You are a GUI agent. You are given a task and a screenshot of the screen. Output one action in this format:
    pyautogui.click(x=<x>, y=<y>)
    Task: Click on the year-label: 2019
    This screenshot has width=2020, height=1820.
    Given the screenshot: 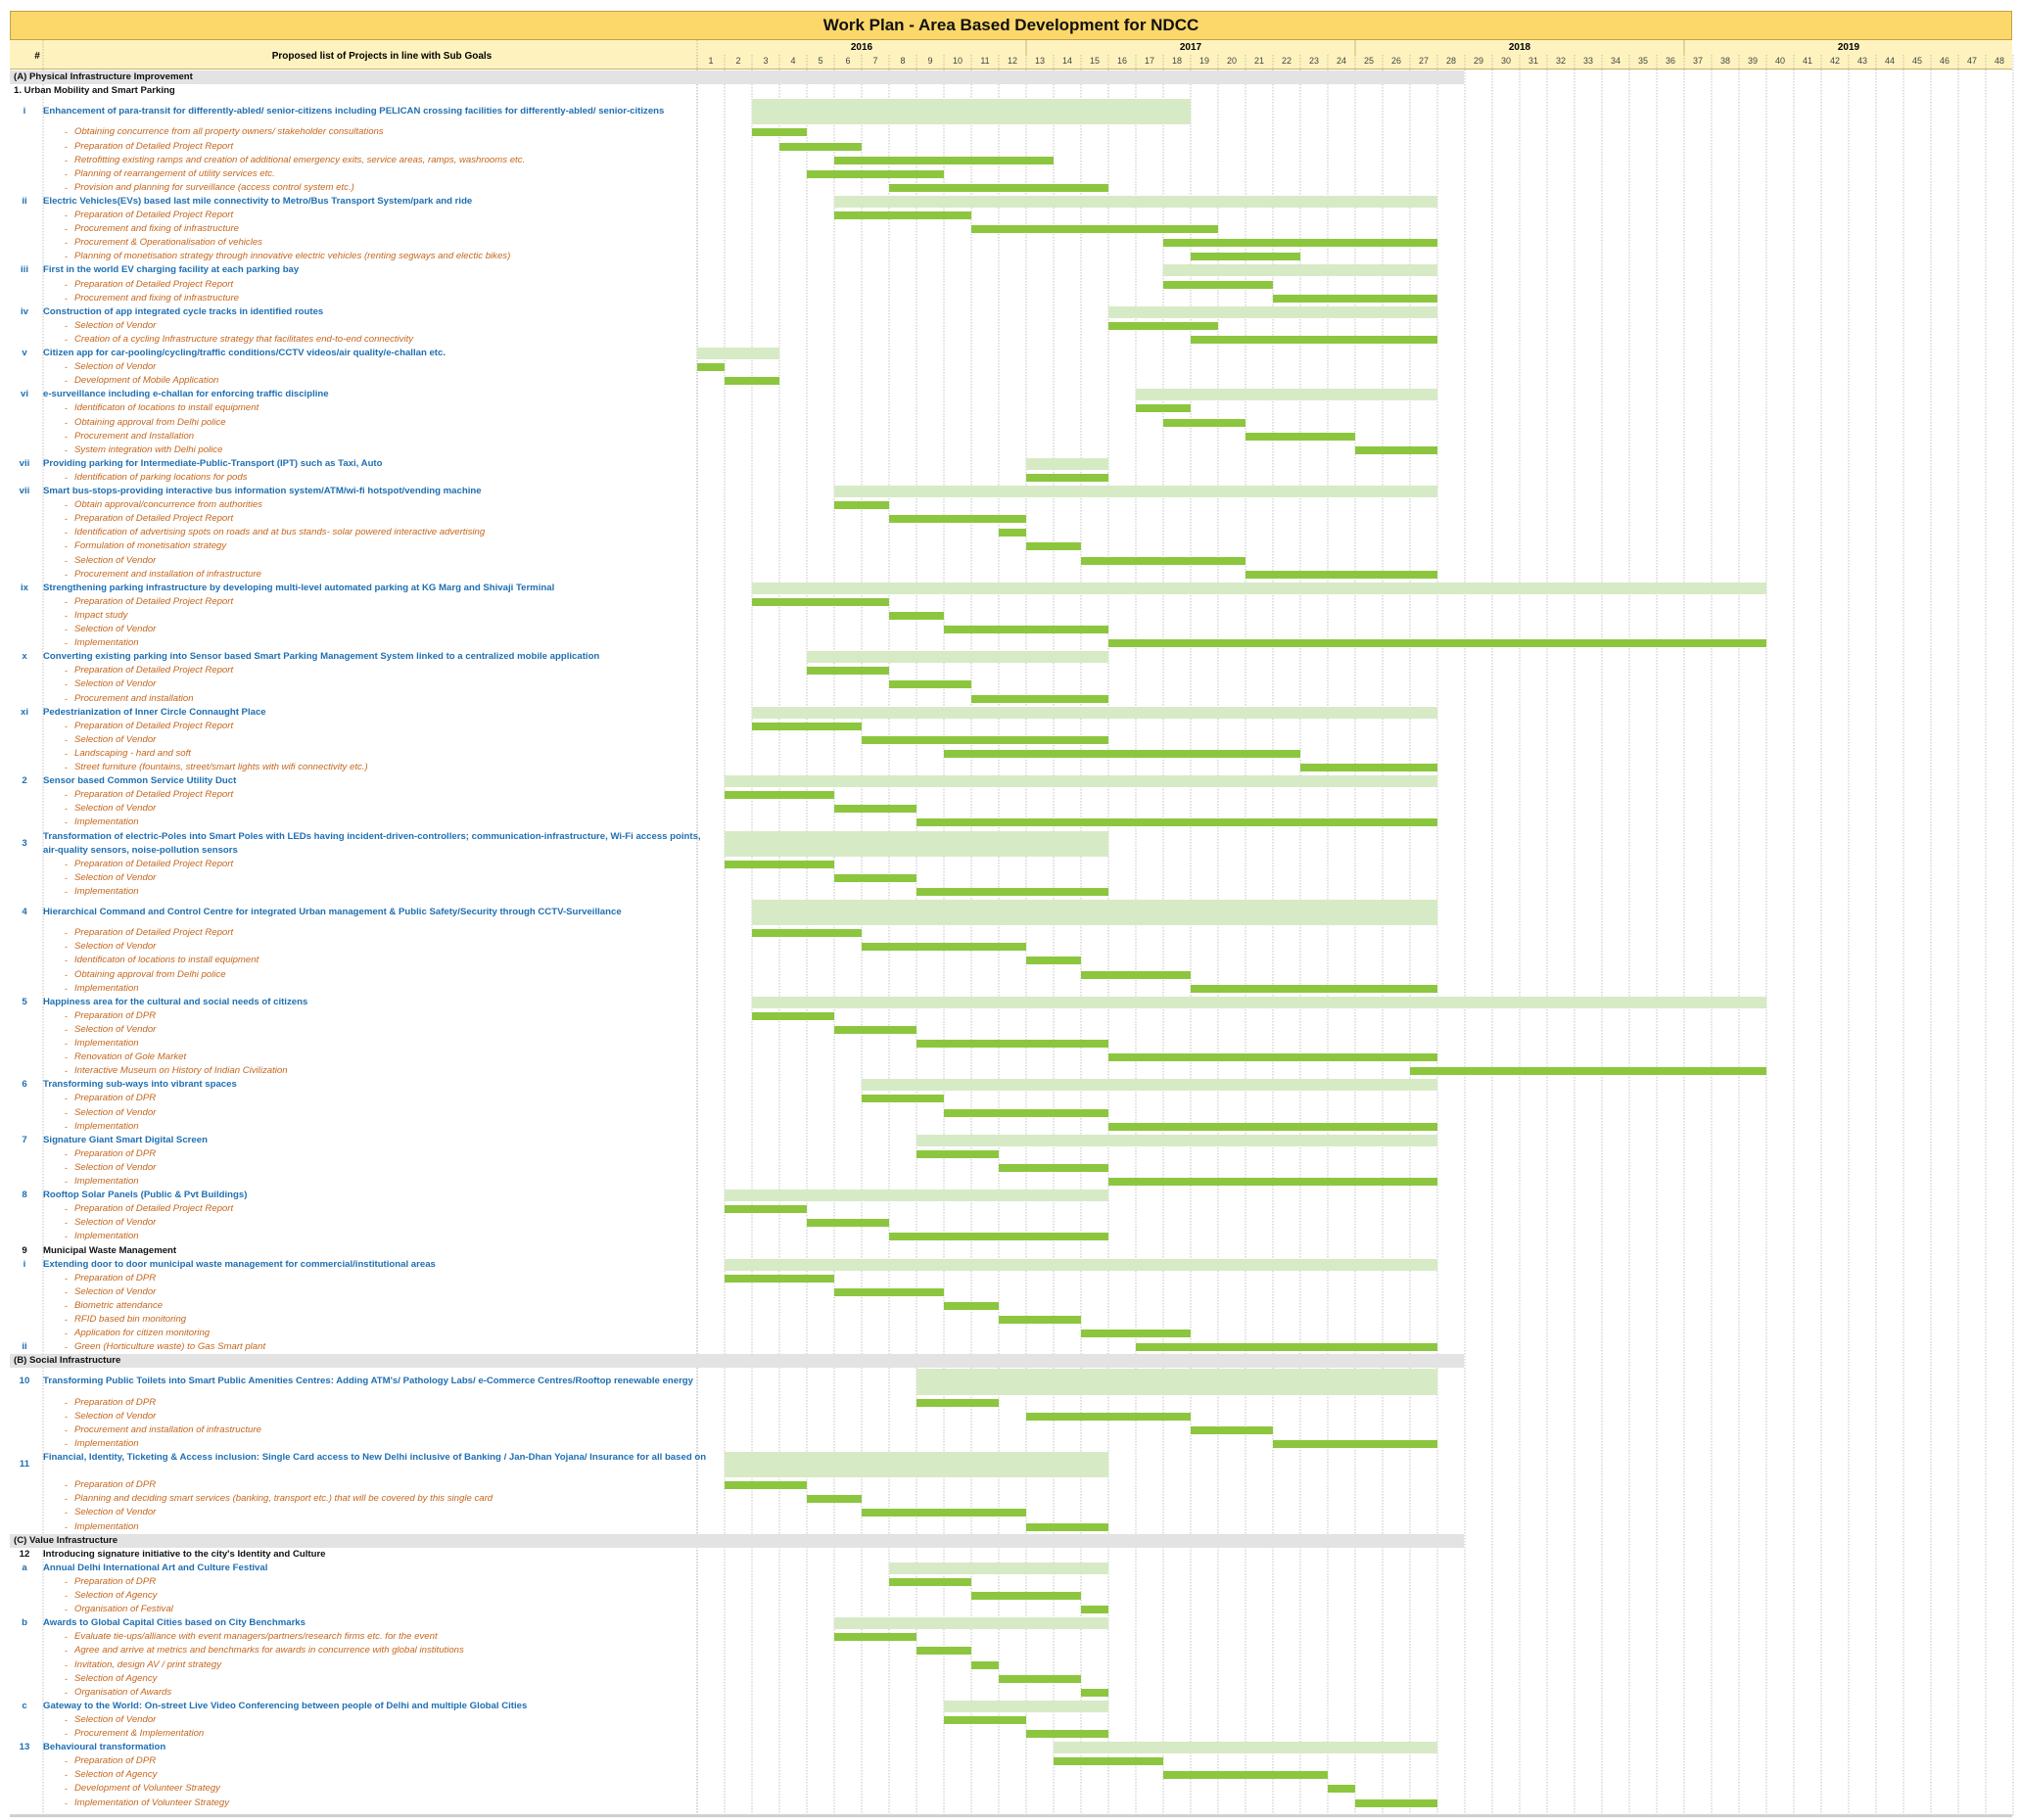 What is the action you would take?
    pyautogui.click(x=1848, y=47)
    